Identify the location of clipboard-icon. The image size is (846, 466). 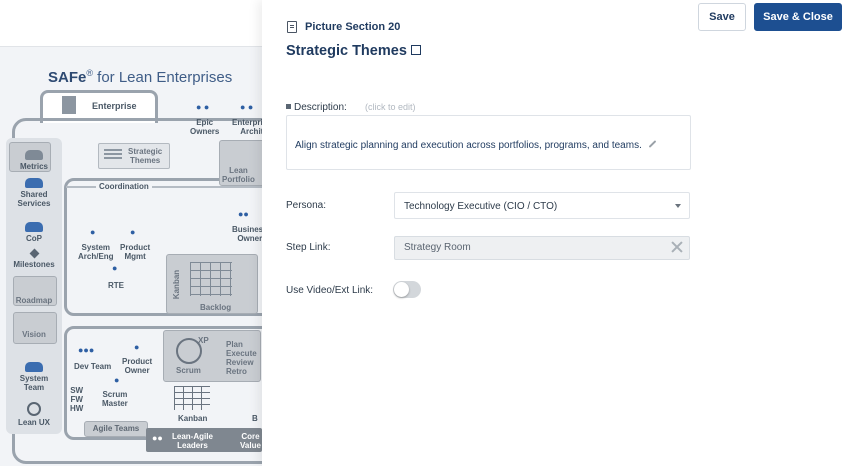
(292, 27).